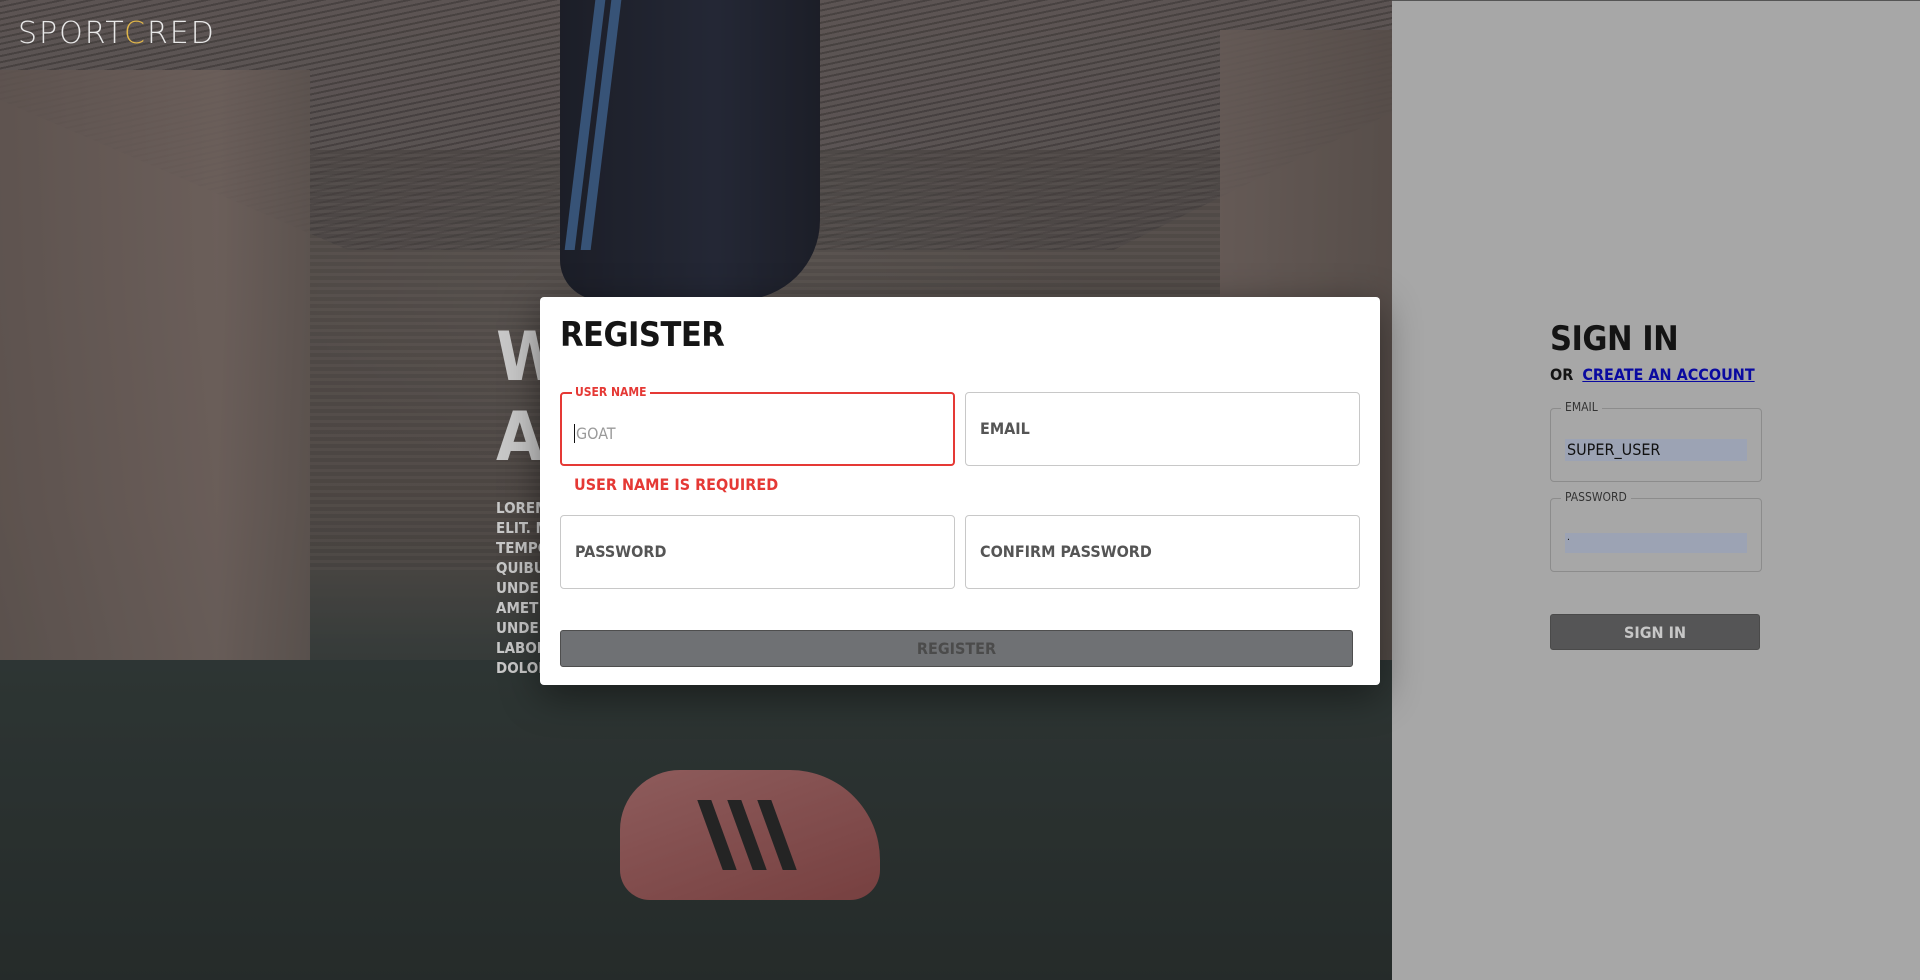 This screenshot has width=1920, height=980. What do you see at coordinates (595, 433) in the screenshot?
I see `username-placeholder: GOAT` at bounding box center [595, 433].